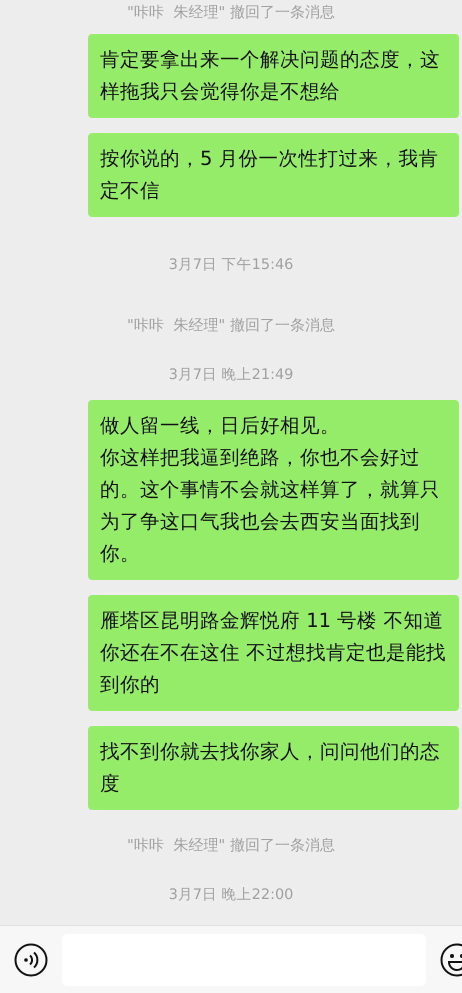  I want to click on message-text: 做人留一线，日后好相见。, so click(220, 426).